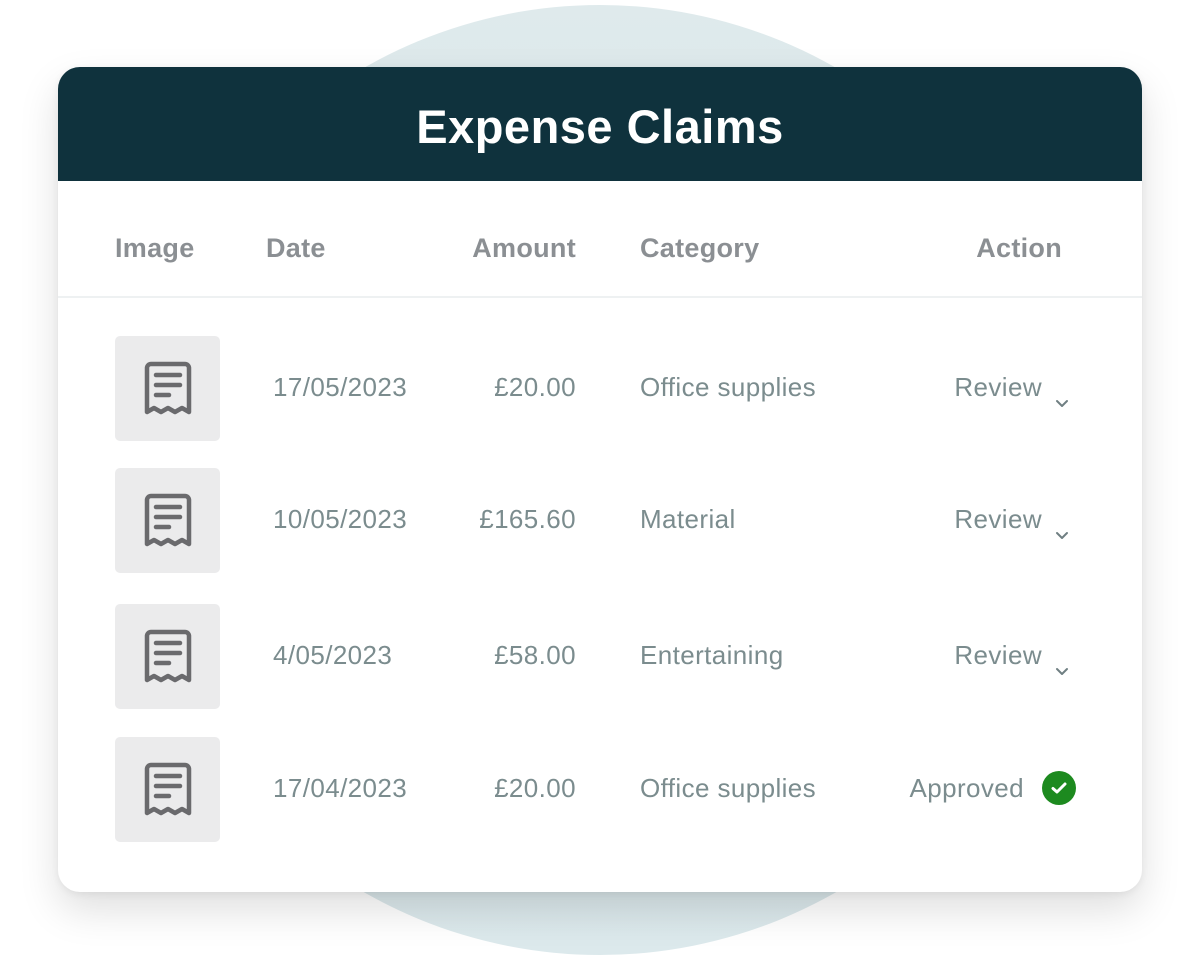  I want to click on claim-amount: £58.00, so click(535, 655).